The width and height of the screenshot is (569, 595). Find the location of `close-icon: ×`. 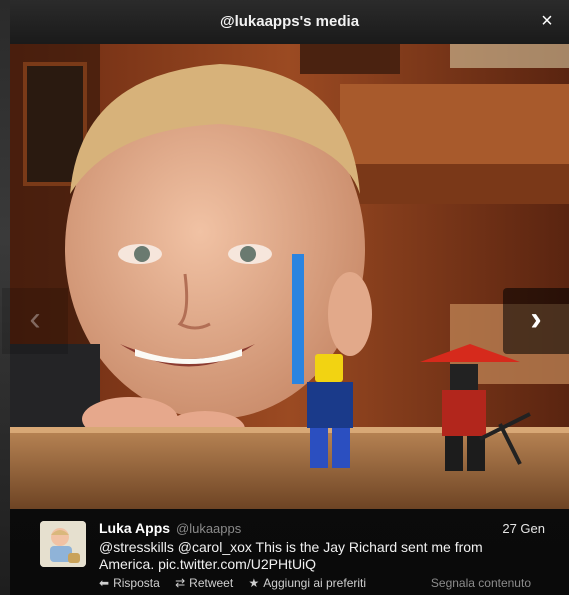

close-icon: × is located at coordinates (547, 21).